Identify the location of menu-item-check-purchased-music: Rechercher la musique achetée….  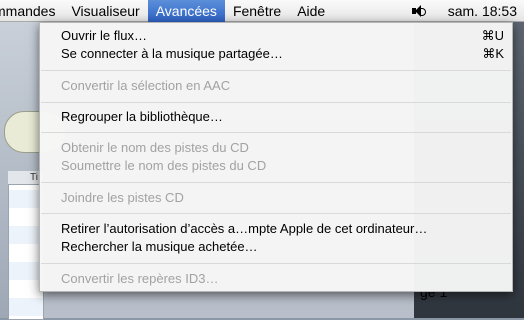
(159, 247).